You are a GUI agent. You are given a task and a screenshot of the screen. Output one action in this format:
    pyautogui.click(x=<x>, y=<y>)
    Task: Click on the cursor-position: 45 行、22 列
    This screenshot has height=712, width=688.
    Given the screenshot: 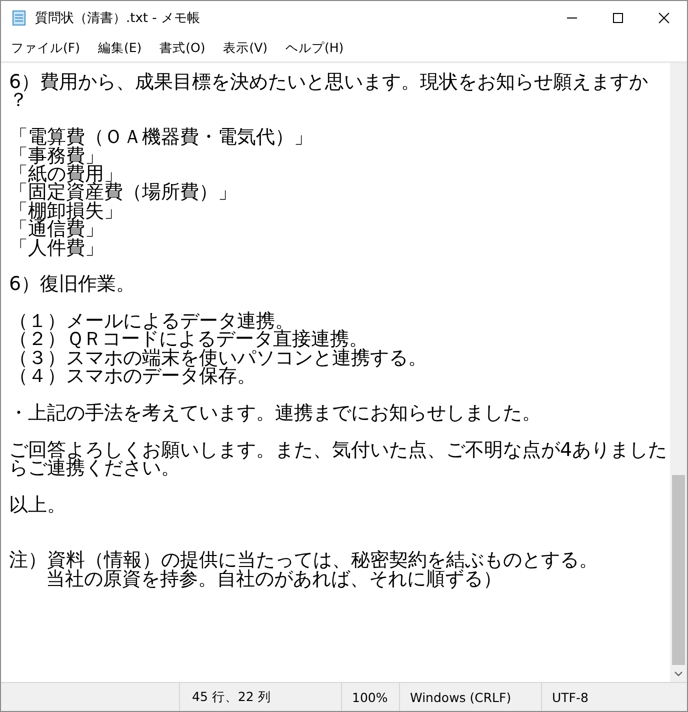 What is the action you would take?
    pyautogui.click(x=231, y=697)
    